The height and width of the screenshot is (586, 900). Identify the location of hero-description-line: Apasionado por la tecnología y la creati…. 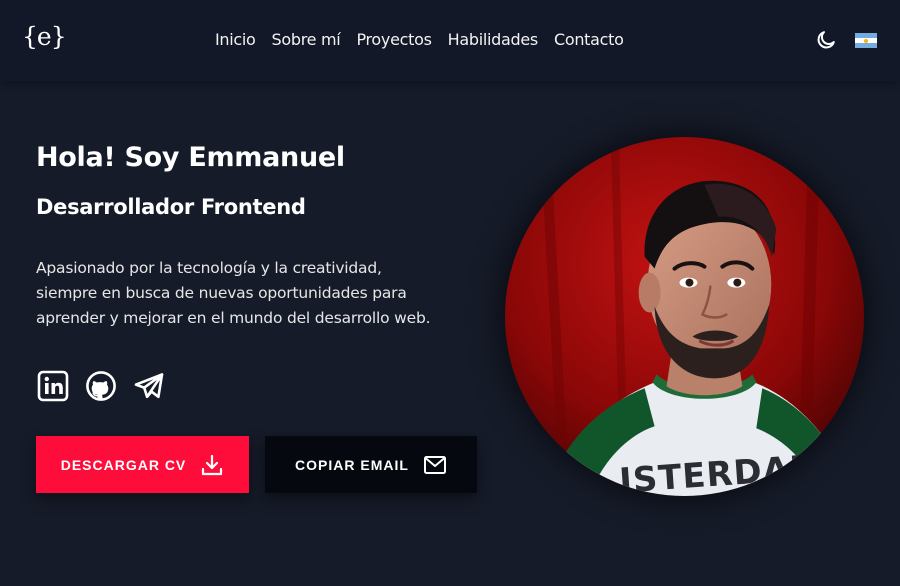
(209, 268).